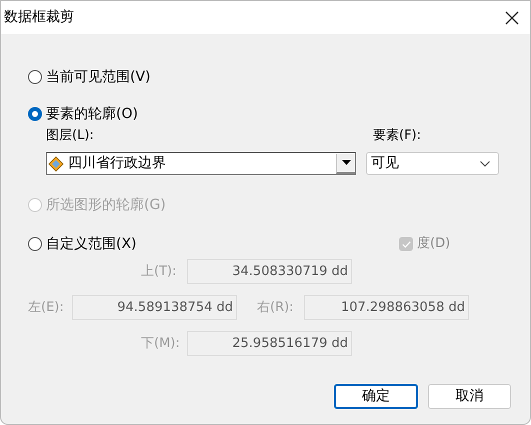 This screenshot has width=531, height=425. What do you see at coordinates (56, 164) in the screenshot?
I see `polygon-layer-icon` at bounding box center [56, 164].